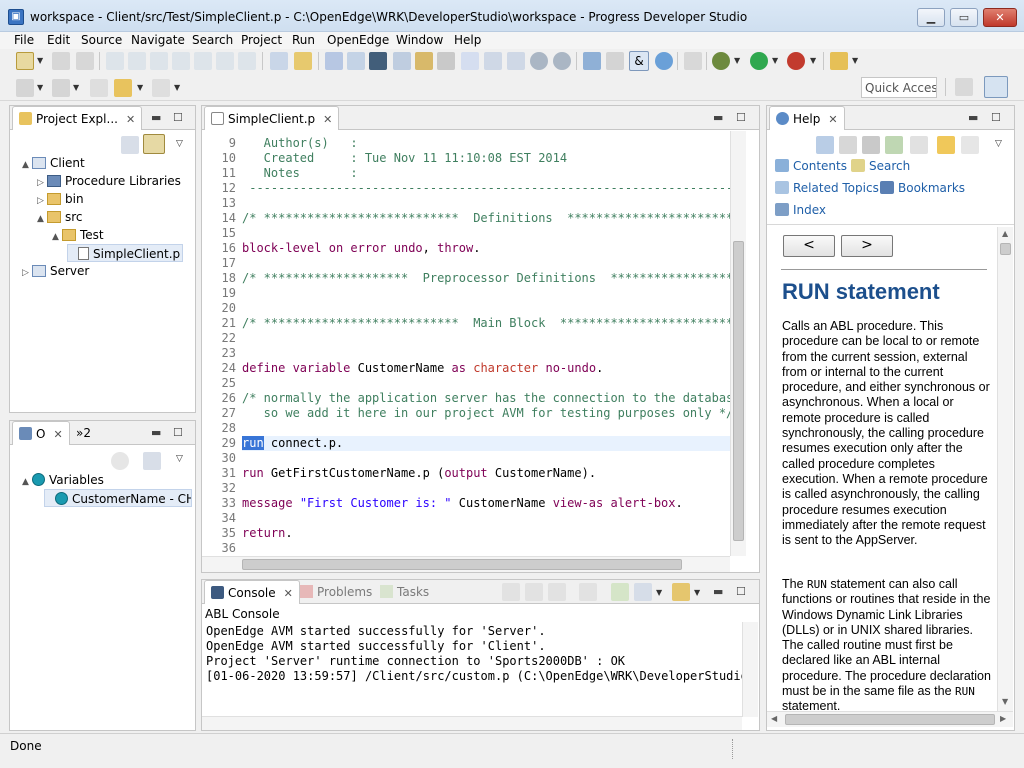 This screenshot has height=768, width=1024. I want to click on refactor-icon, so click(303, 61).